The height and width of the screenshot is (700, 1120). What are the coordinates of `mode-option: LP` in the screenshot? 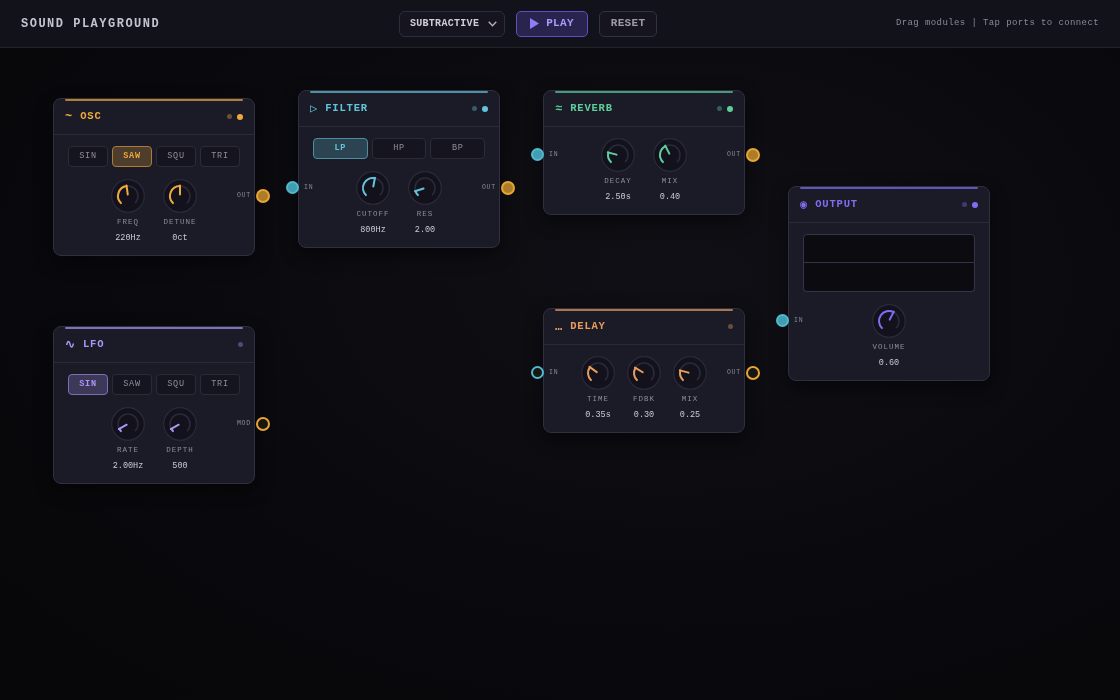 It's located at (340, 148).